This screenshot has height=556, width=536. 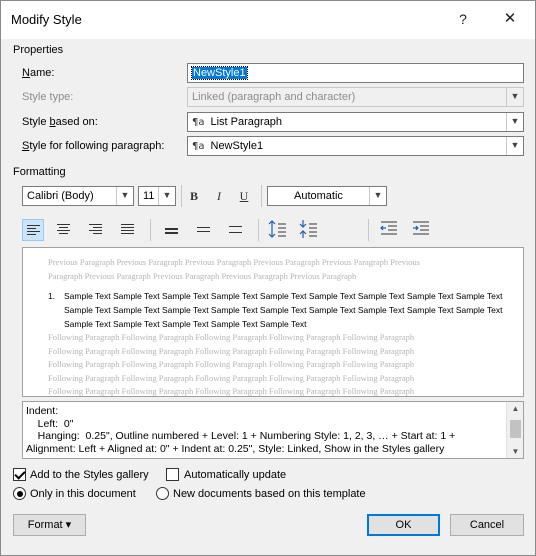 What do you see at coordinates (219, 196) in the screenshot?
I see `italic-button: I` at bounding box center [219, 196].